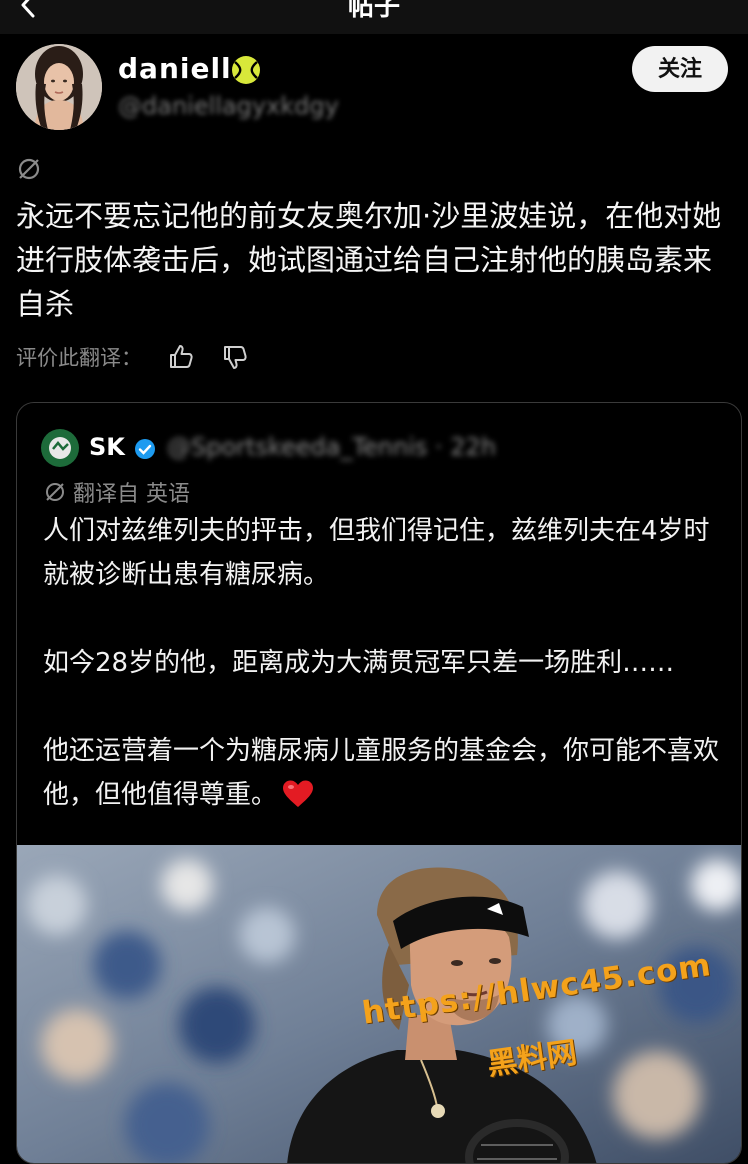 This screenshot has width=748, height=1164. I want to click on top-nav-bar: 帖子, so click(374, 17).